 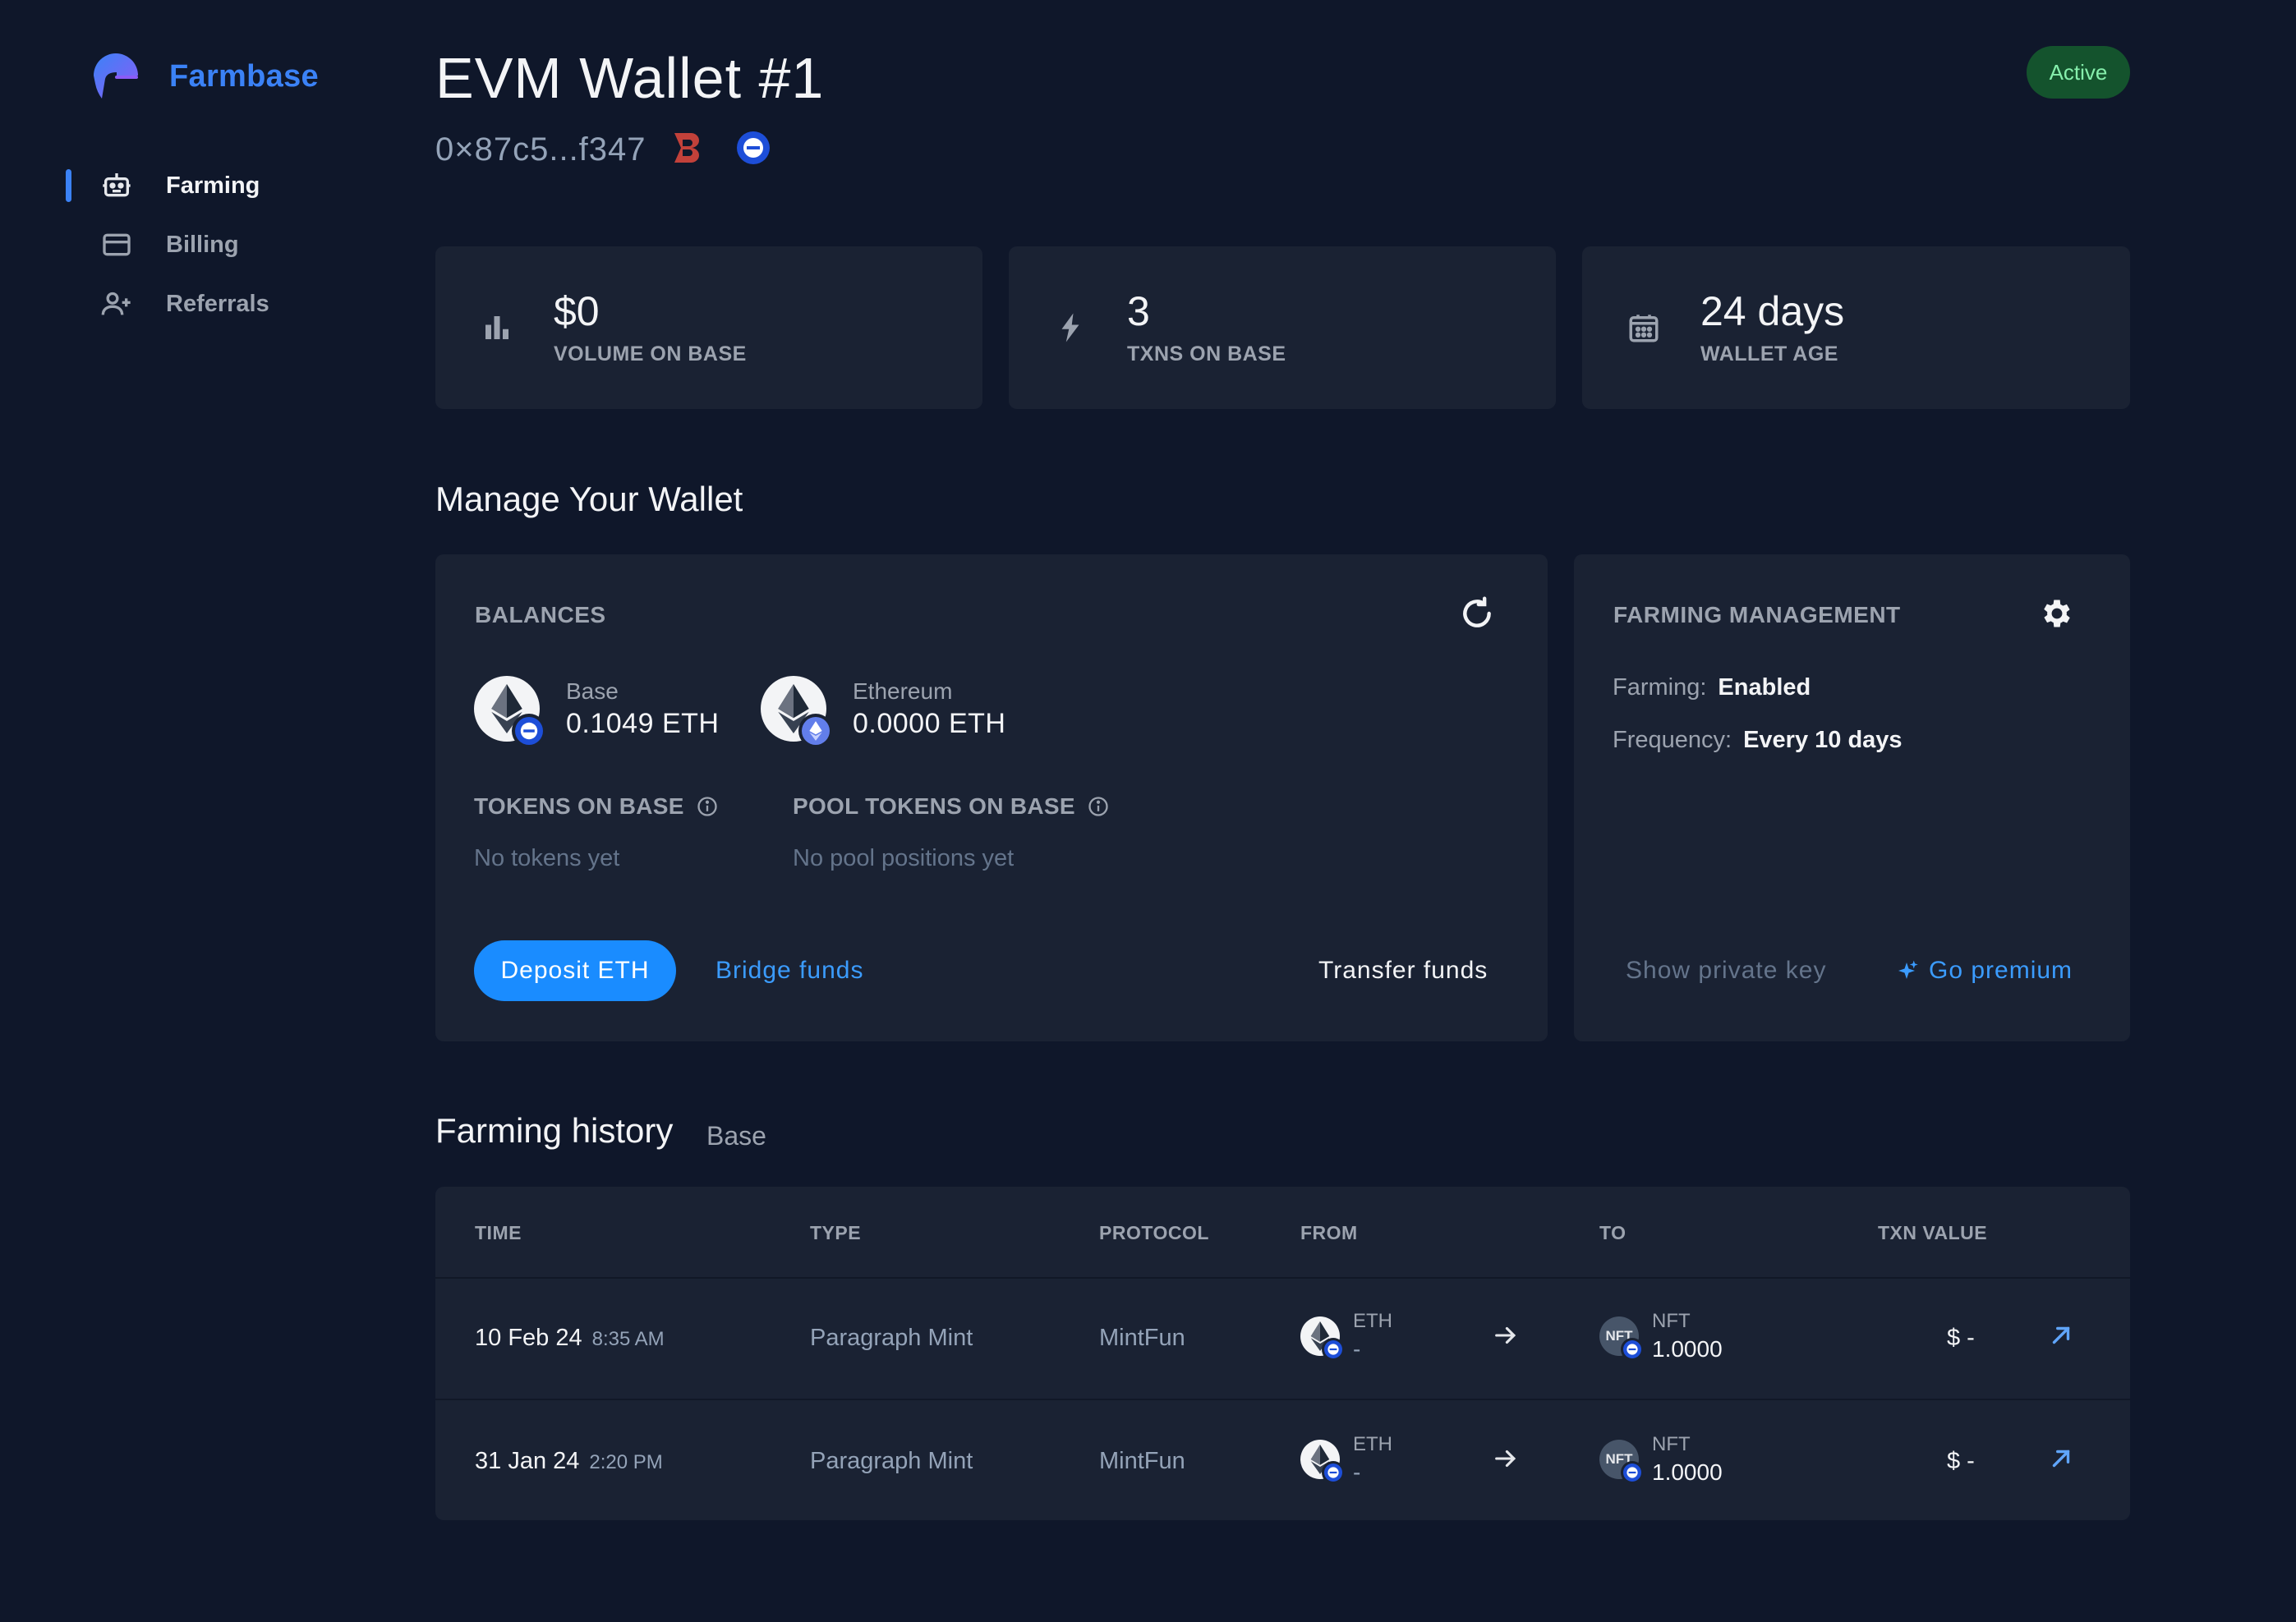 I want to click on go-premium-label: Go premium, so click(x=2001, y=970).